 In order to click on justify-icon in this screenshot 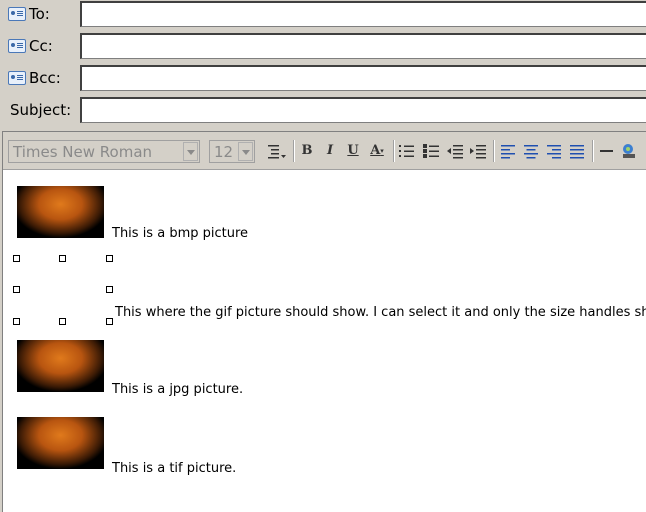, I will do `click(577, 152)`.